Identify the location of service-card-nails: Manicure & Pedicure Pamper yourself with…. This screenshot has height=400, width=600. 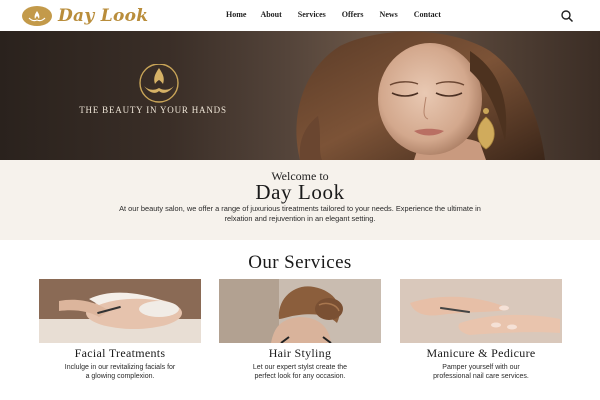
(481, 330).